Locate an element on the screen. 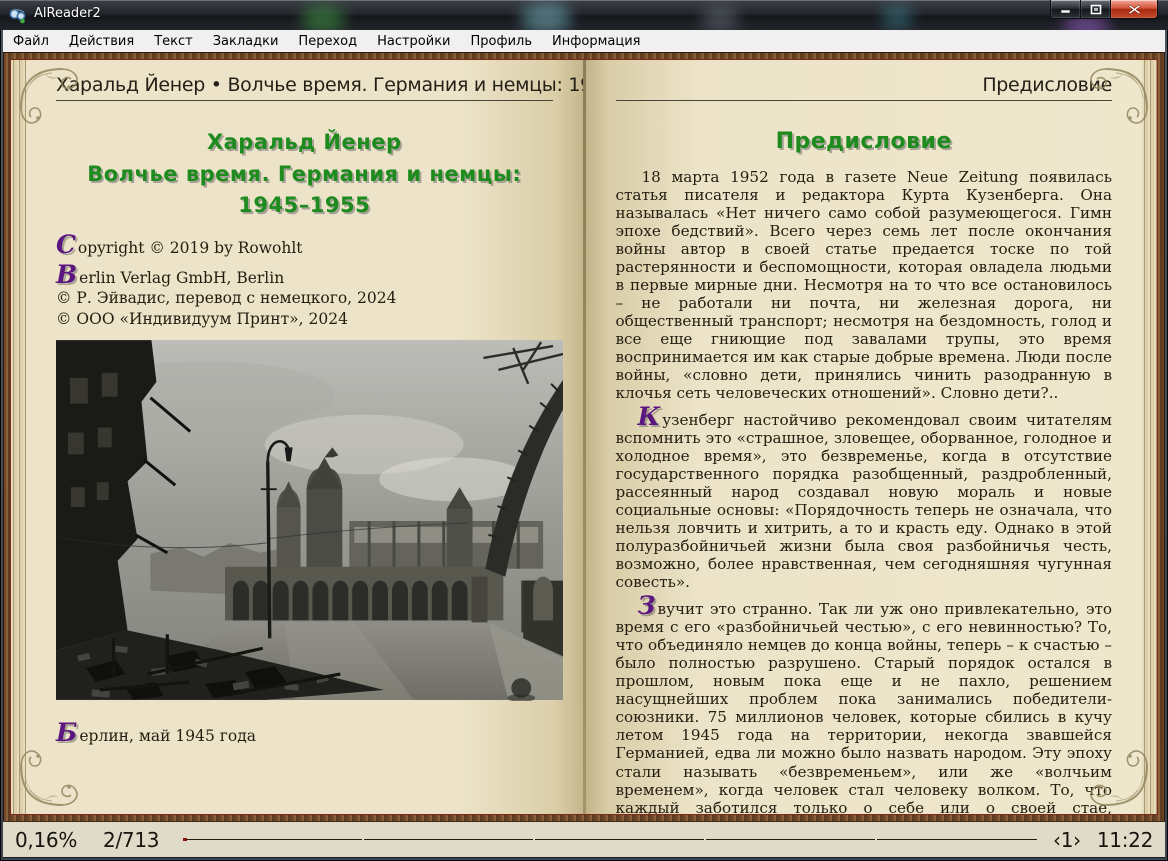 This screenshot has width=1168, height=861. copyright-line: © ООО «Индивидуум Принт», 2024 is located at coordinates (202, 318).